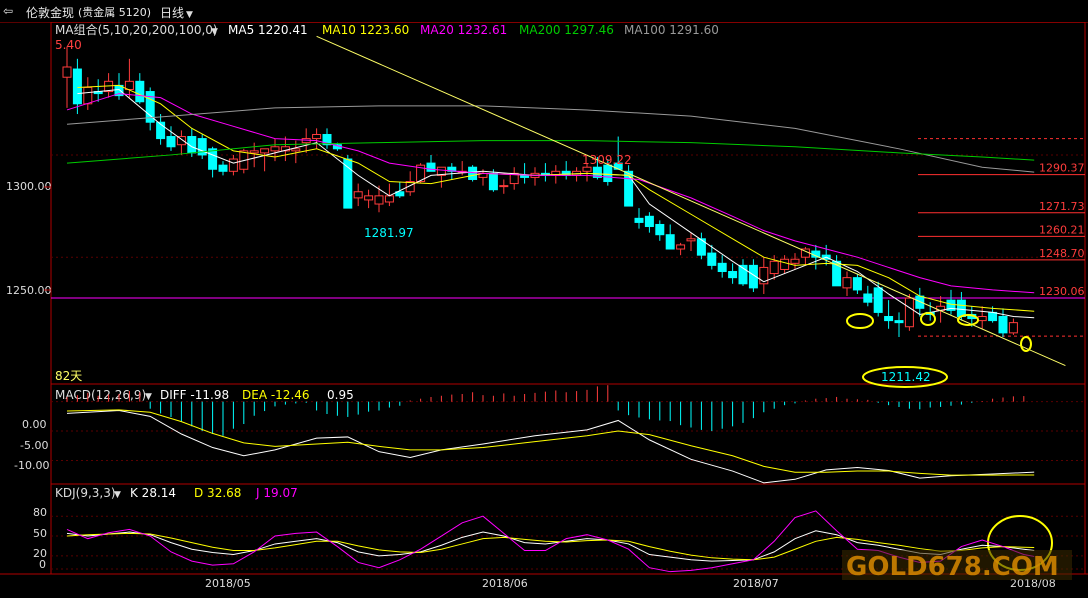  What do you see at coordinates (153, 493) in the screenshot?
I see `kdj-k-value: K 28.14` at bounding box center [153, 493].